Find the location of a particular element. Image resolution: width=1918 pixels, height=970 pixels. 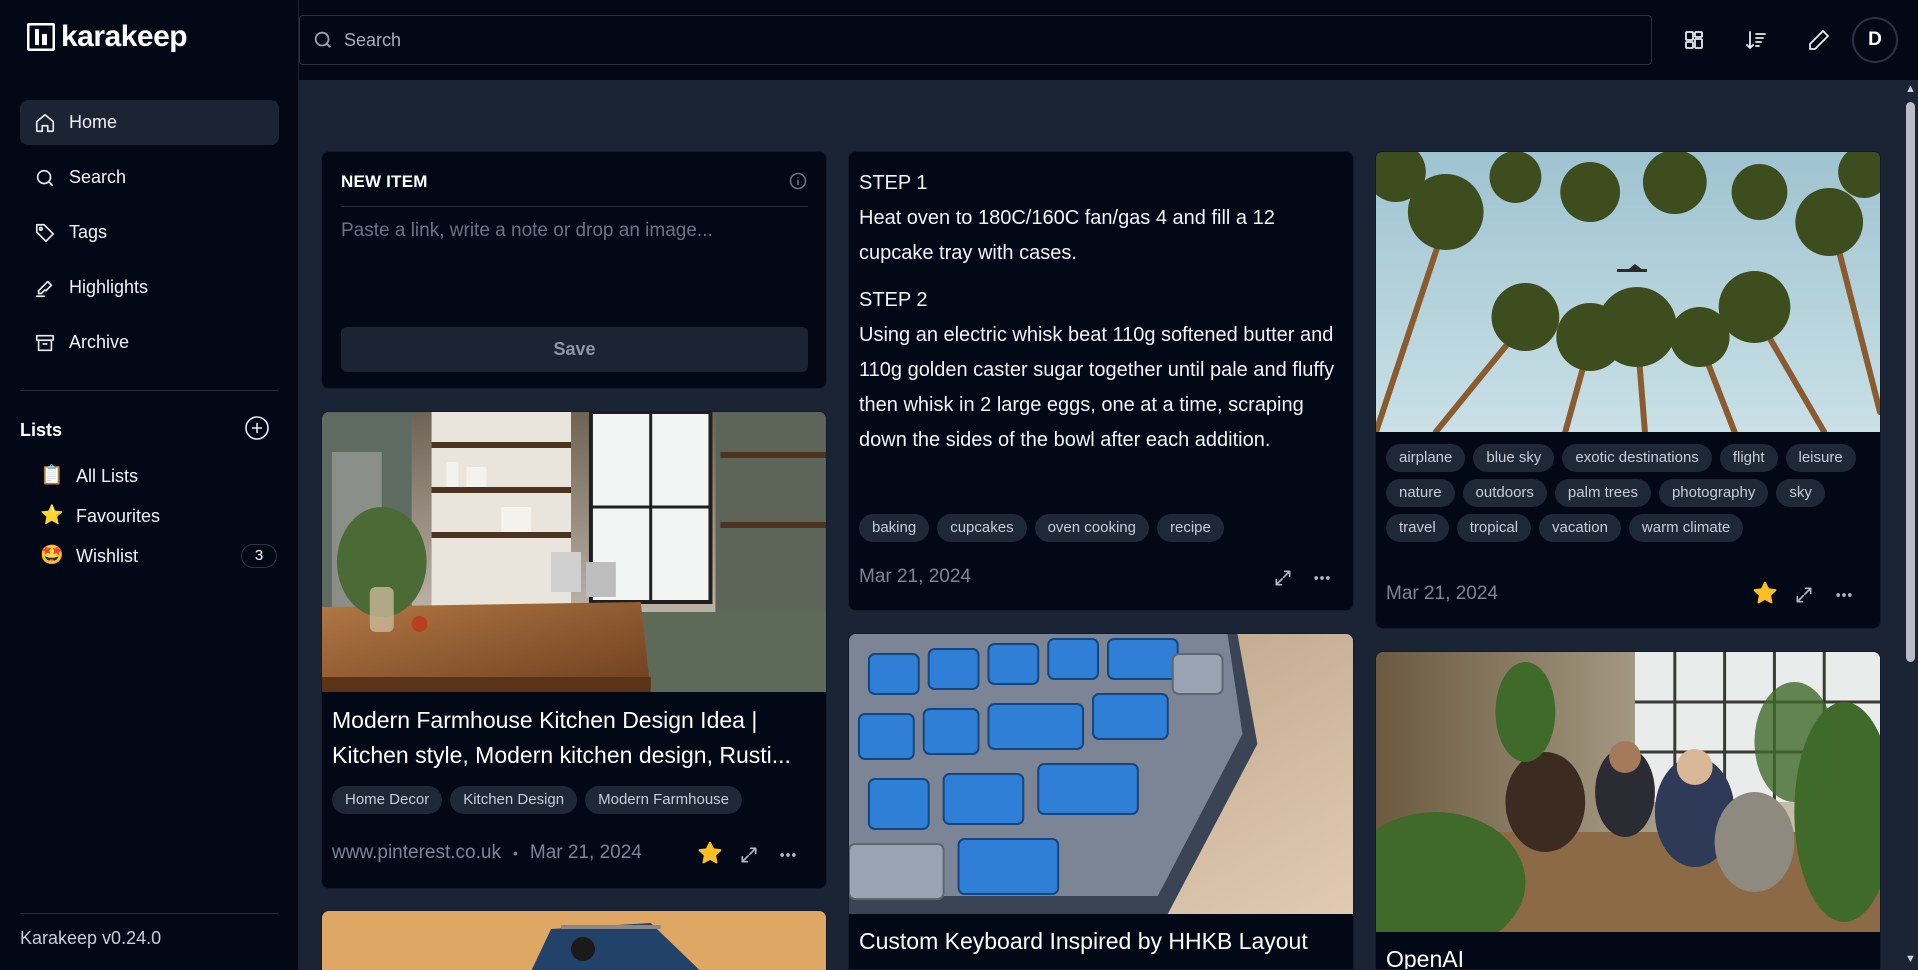

tag-chip: recipe is located at coordinates (1190, 528).